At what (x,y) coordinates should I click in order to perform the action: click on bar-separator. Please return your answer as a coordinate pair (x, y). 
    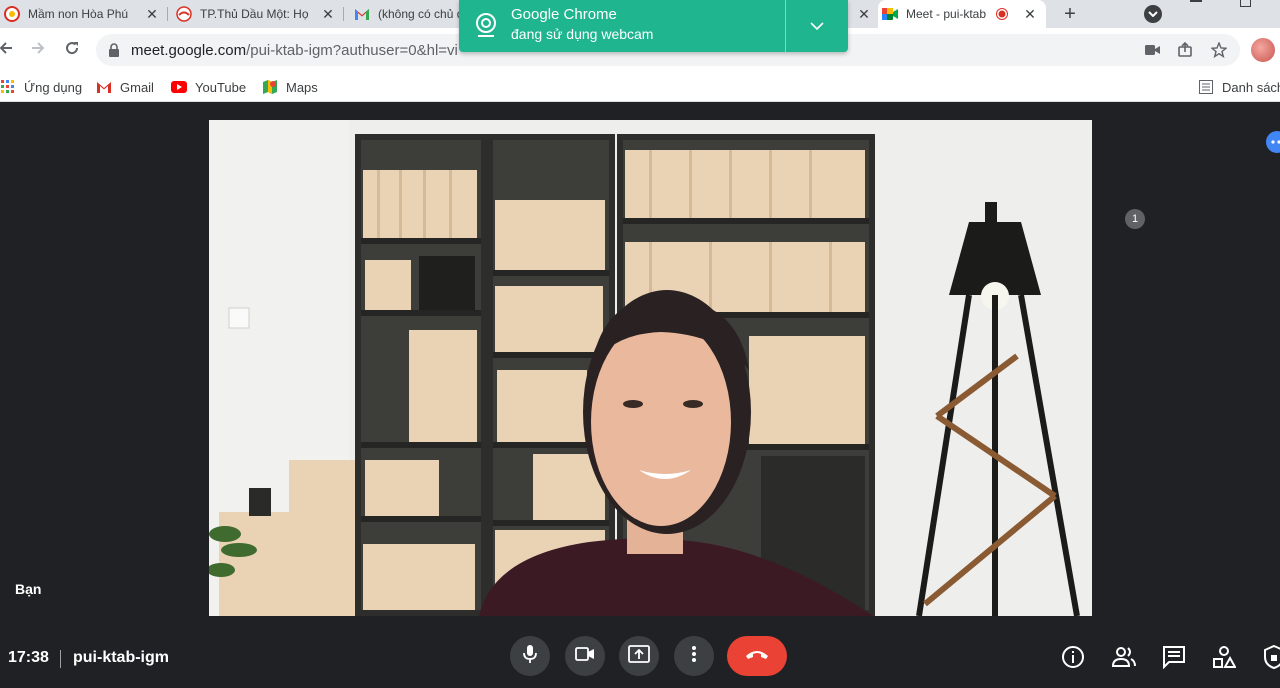
    Looking at the image, I should click on (60, 659).